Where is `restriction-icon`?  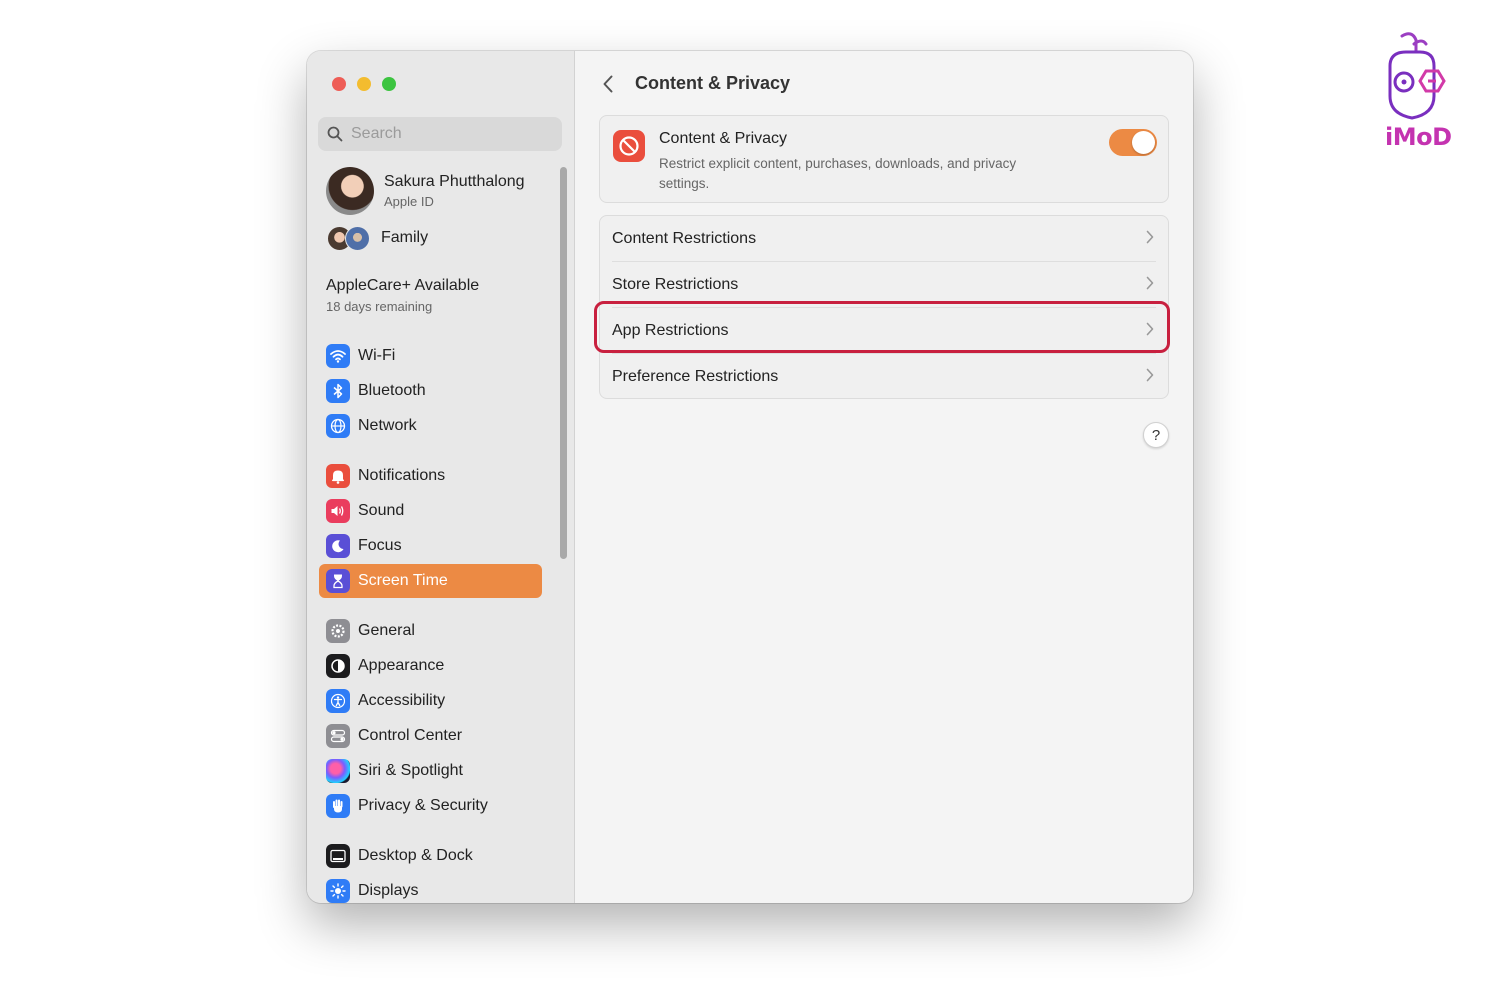 restriction-icon is located at coordinates (629, 146).